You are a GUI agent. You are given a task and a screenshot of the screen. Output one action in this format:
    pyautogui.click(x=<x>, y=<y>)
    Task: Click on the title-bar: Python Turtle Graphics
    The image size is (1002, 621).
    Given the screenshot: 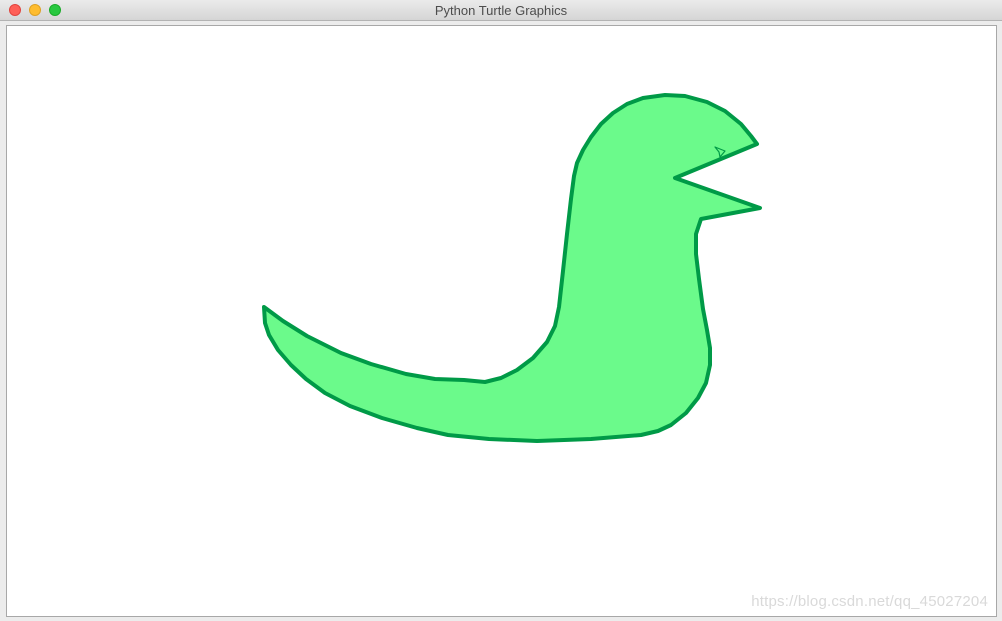 What is the action you would take?
    pyautogui.click(x=501, y=10)
    